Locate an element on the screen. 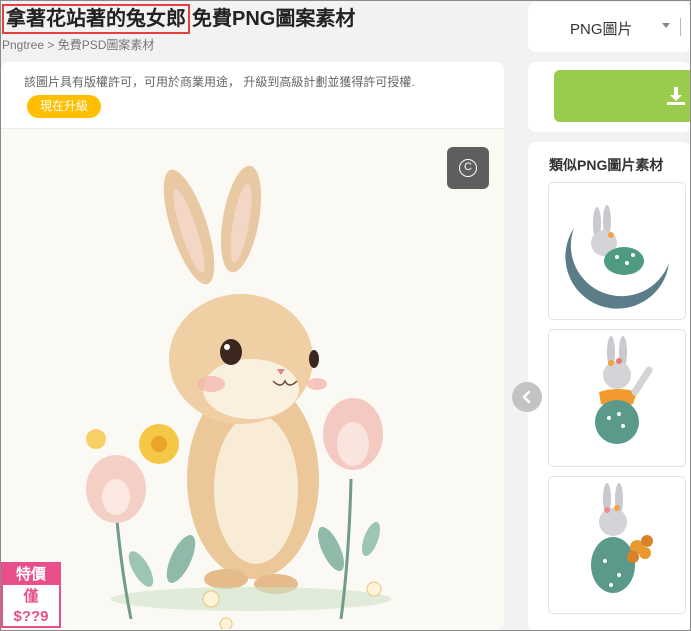  chevron-left-icon is located at coordinates (526, 397).